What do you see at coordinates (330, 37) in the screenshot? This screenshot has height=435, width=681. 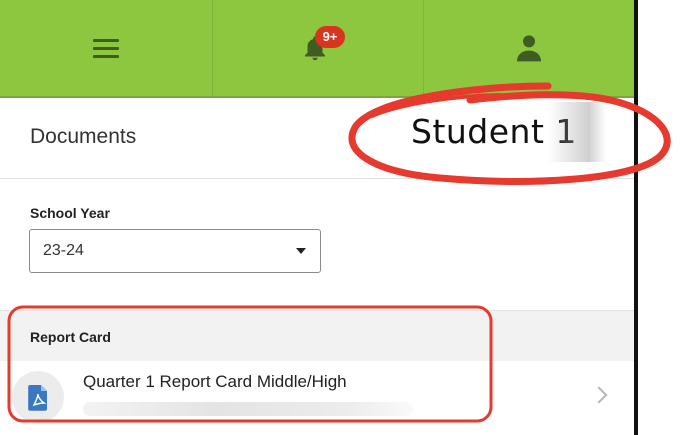 I see `notification-count-badge: 9+` at bounding box center [330, 37].